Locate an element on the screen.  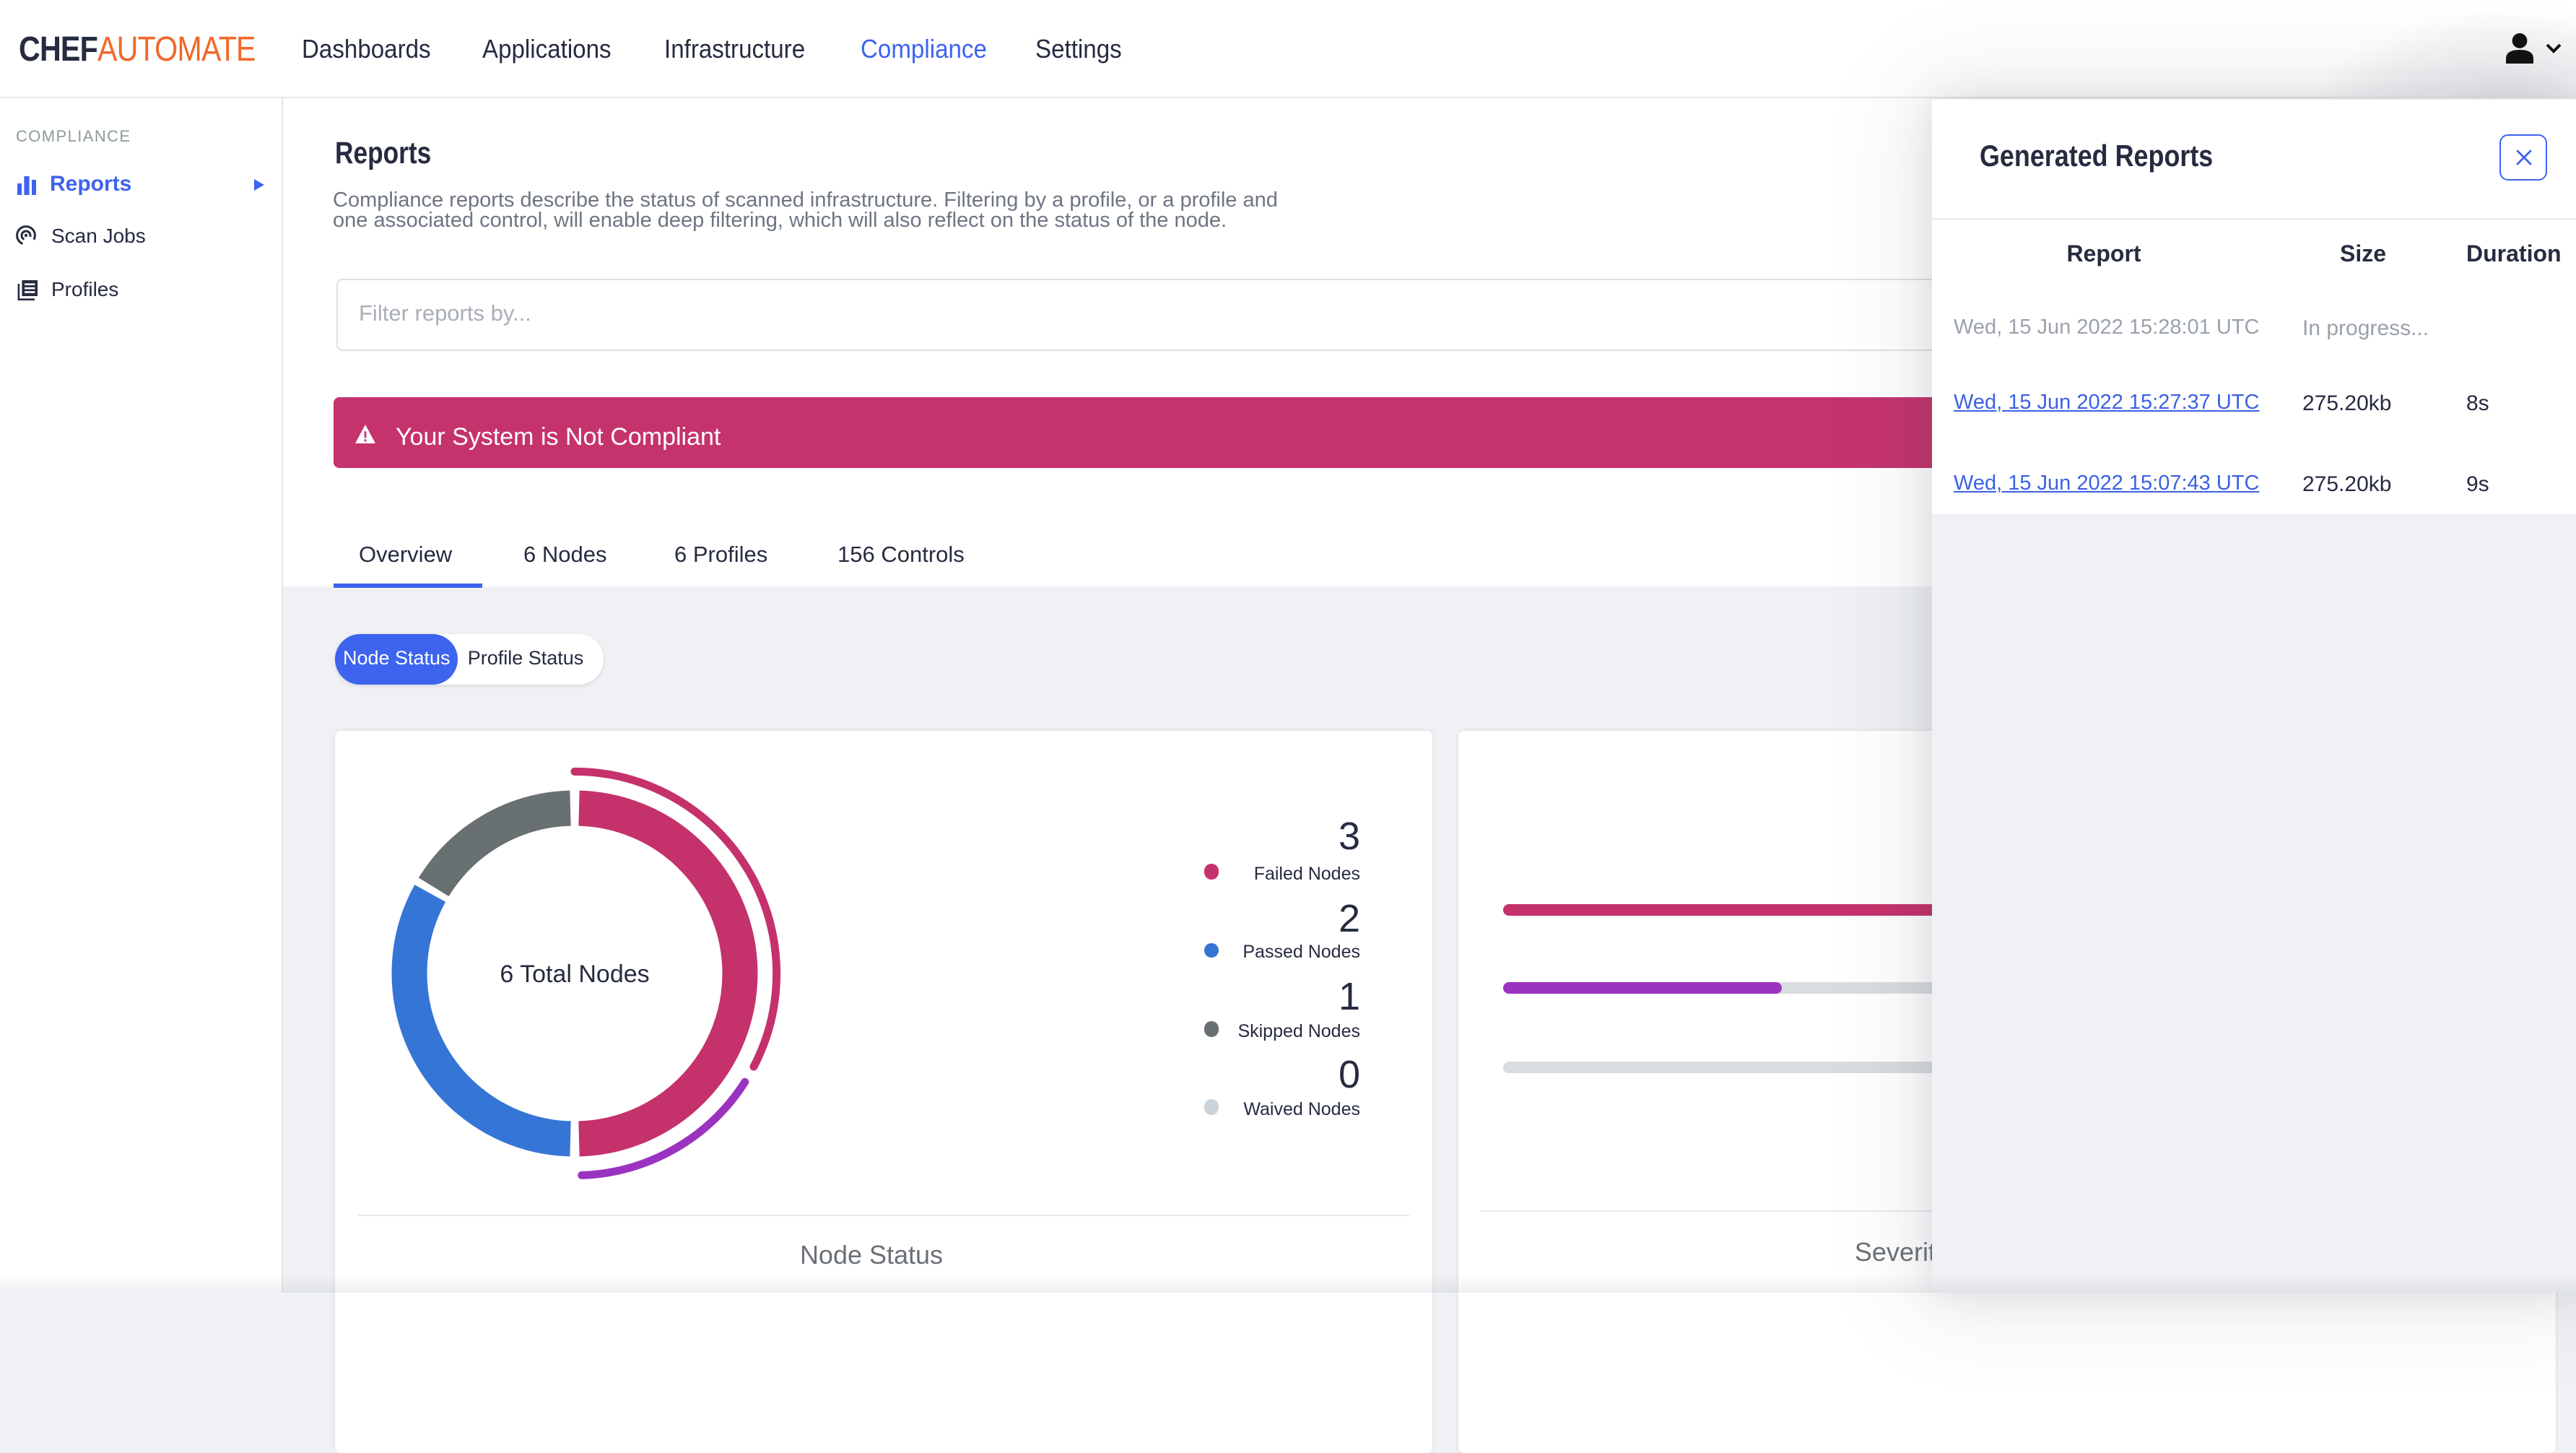
svg-text: 6 Total Nodes is located at coordinates (575, 975).